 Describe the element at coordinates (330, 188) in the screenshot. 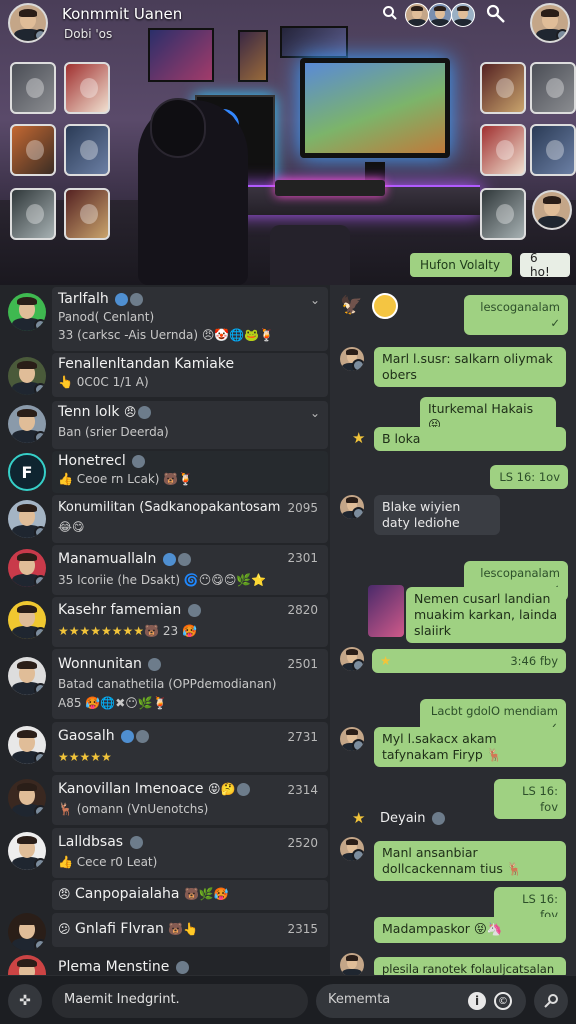

I see `hero-keyboard` at that location.